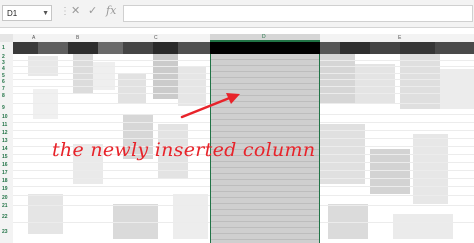 This screenshot has height=243, width=474. What do you see at coordinates (27, 13) in the screenshot?
I see `name-box: D1 ▼` at bounding box center [27, 13].